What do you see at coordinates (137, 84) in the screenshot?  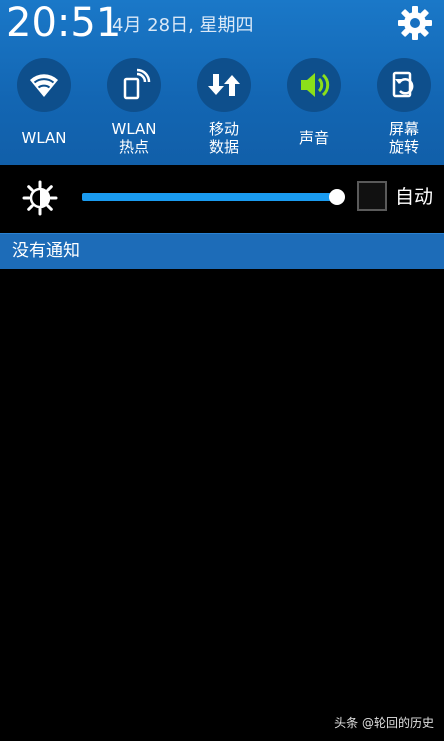 I see `hotspot-icon` at bounding box center [137, 84].